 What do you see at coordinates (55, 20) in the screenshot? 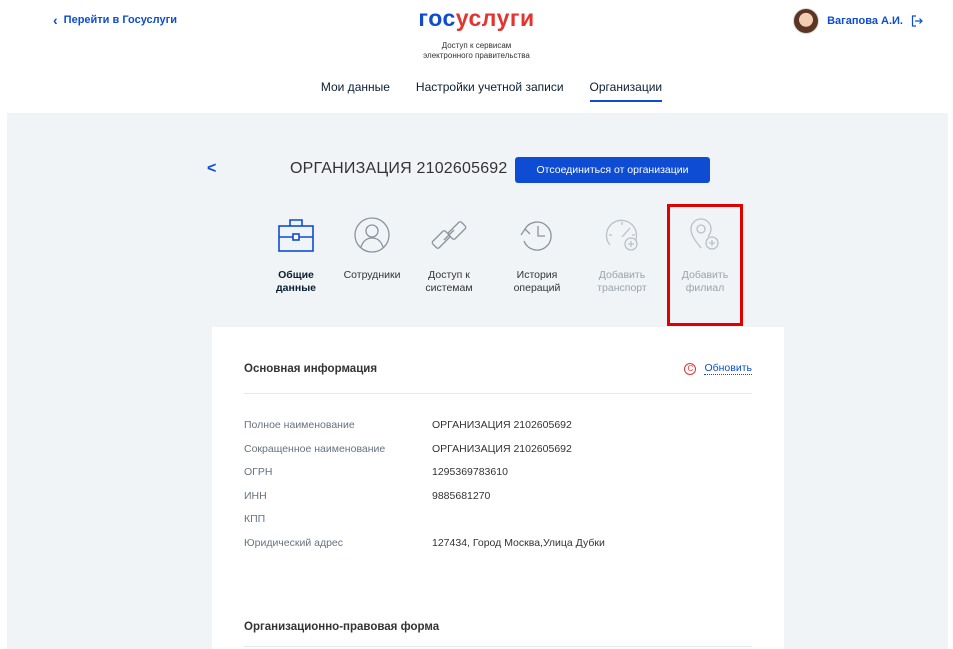
I see `chevron-left-icon: ‹` at bounding box center [55, 20].